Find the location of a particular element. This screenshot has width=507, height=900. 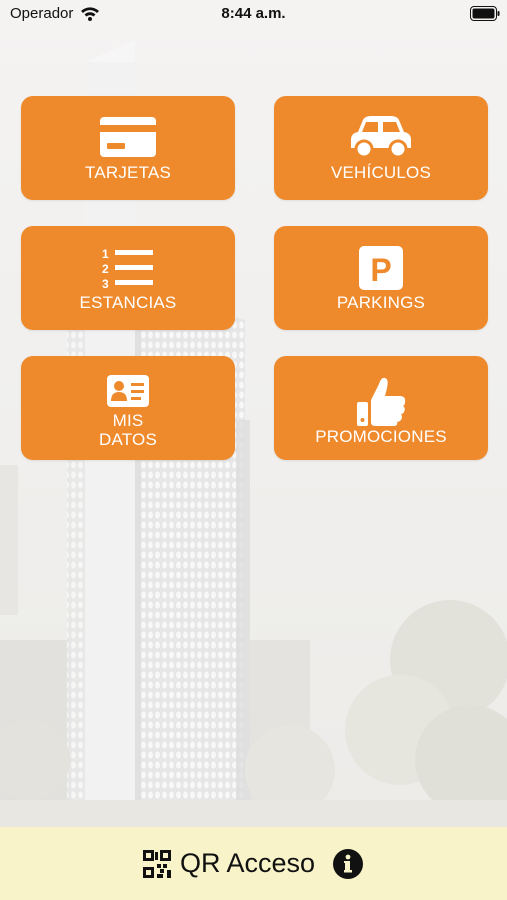

svg-text: 2 is located at coordinates (105, 269).